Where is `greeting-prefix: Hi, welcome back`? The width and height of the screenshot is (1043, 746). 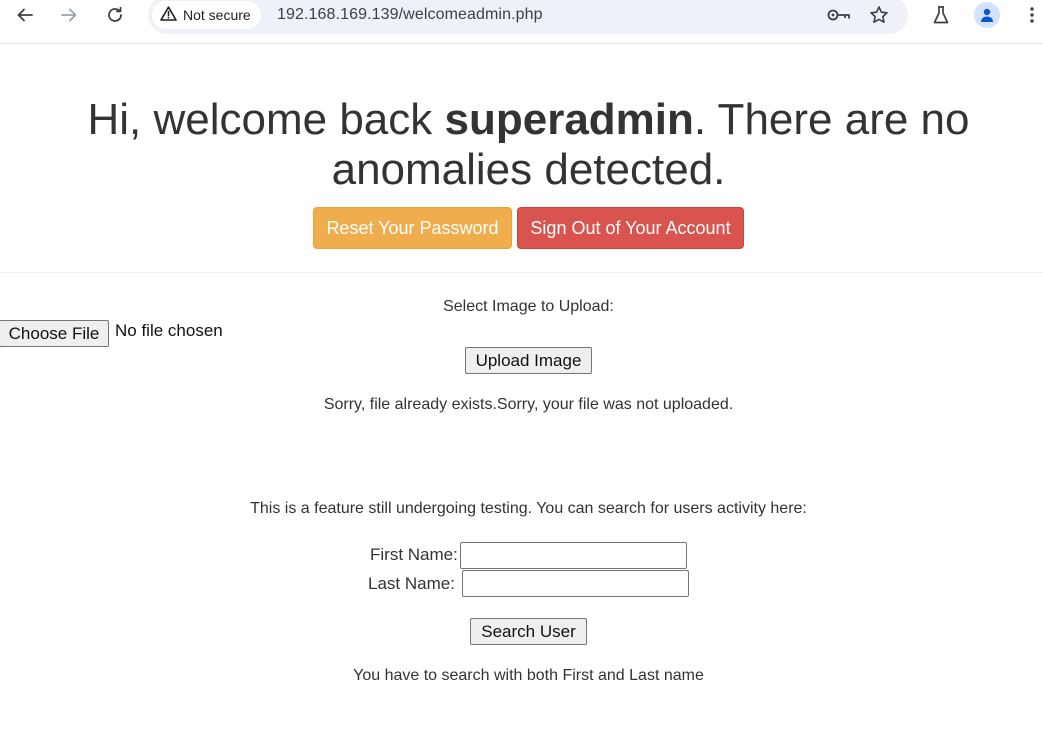 greeting-prefix: Hi, welcome back is located at coordinates (266, 119).